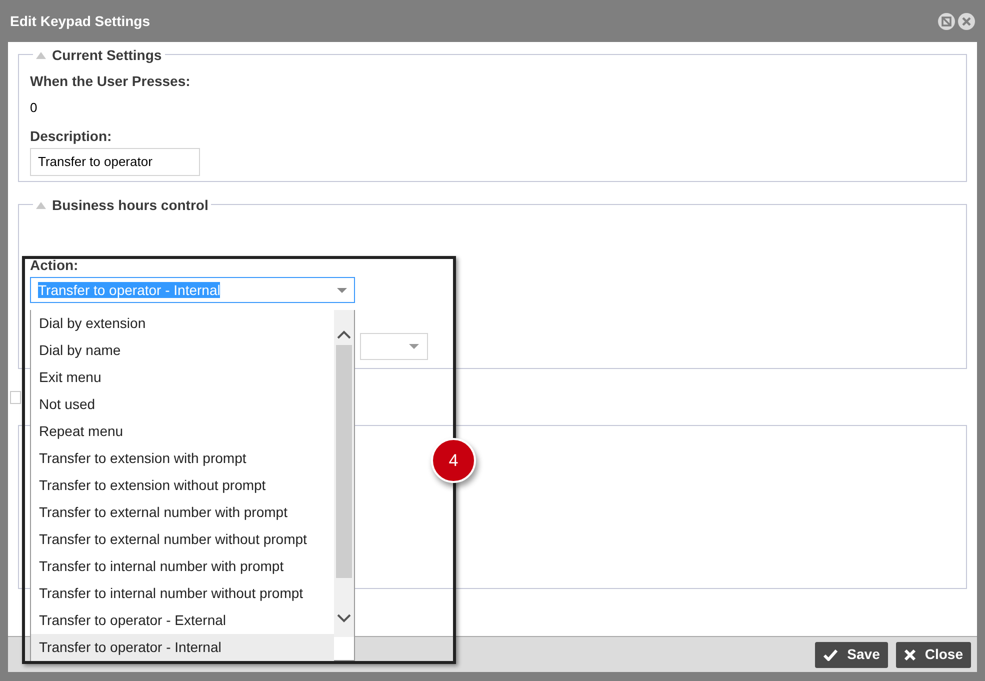 This screenshot has width=985, height=681. Describe the element at coordinates (130, 205) in the screenshot. I see `section-legend: Business hours control` at that location.